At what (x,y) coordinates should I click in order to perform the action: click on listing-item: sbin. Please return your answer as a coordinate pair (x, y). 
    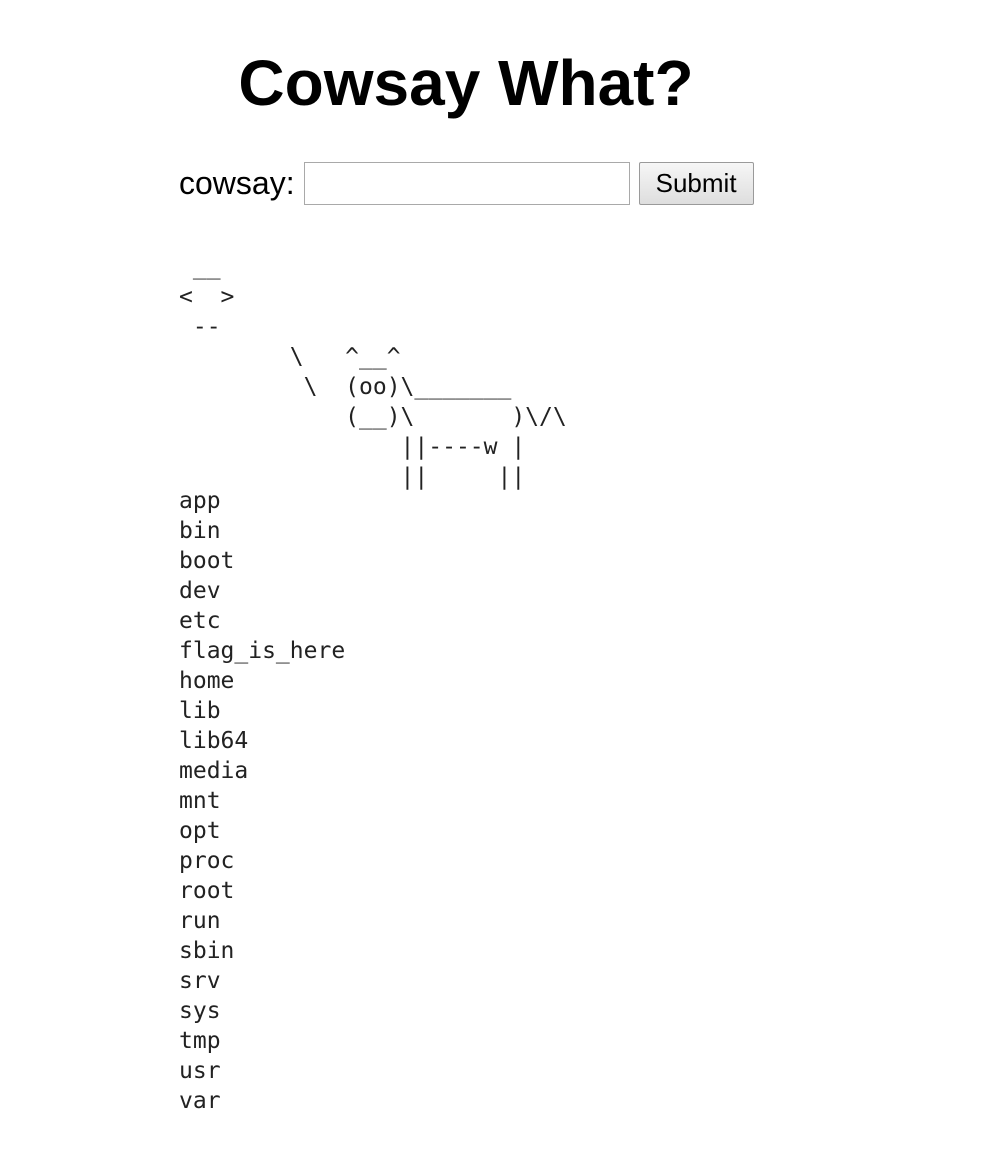
    Looking at the image, I should click on (207, 951).